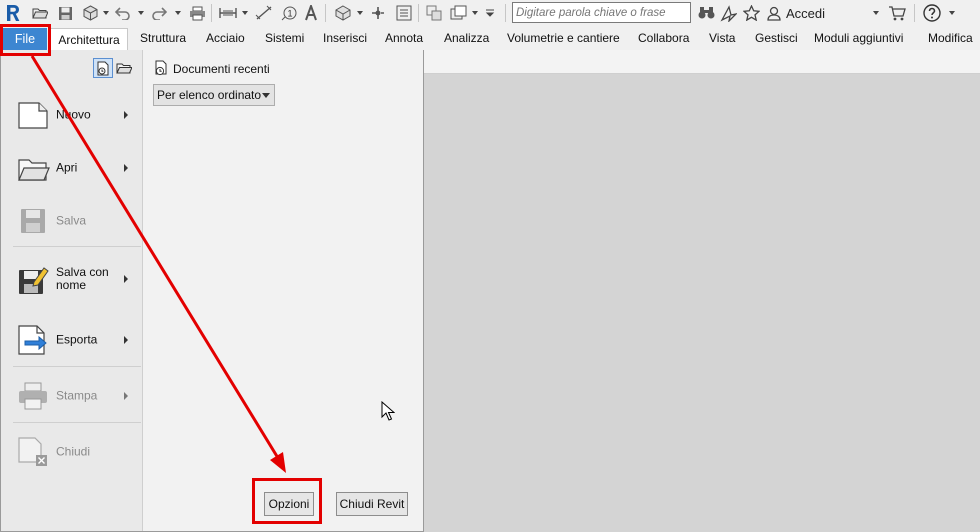  I want to click on sign-in-button: Accedi, so click(796, 13).